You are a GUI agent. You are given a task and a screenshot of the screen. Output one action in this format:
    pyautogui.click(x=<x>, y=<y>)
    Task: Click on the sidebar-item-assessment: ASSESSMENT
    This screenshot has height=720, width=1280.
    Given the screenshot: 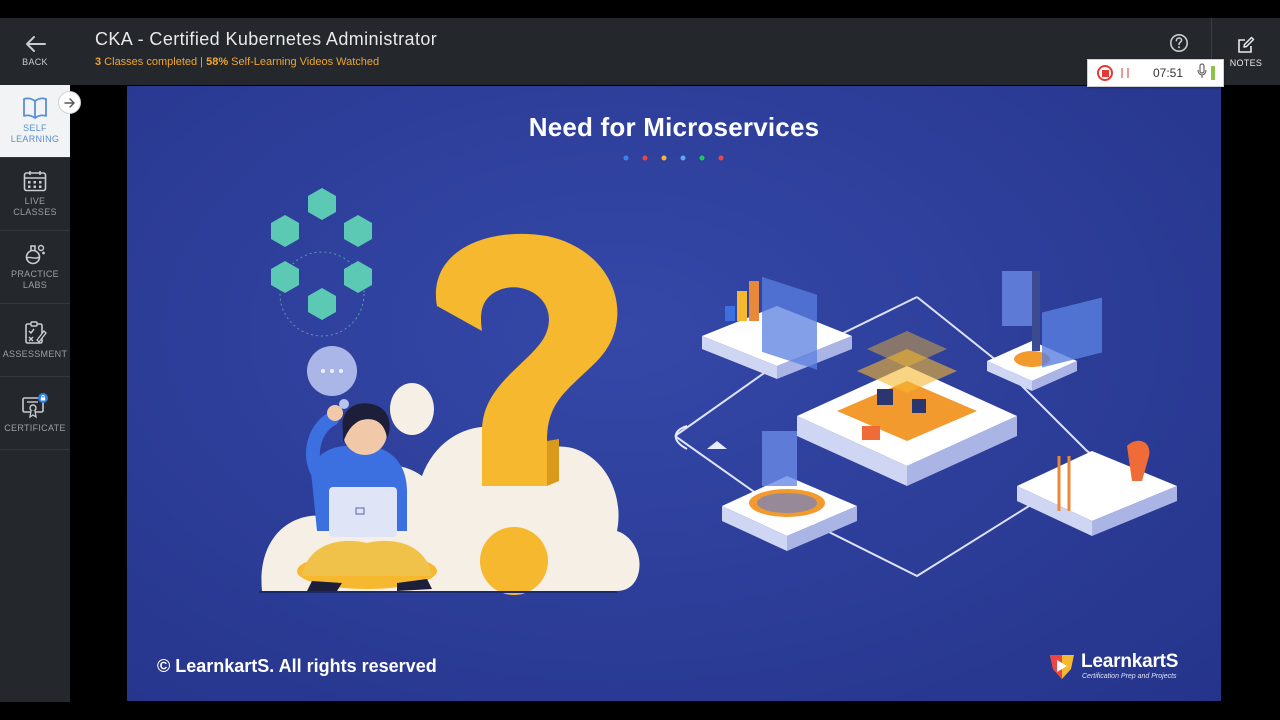 What is the action you would take?
    pyautogui.click(x=35, y=340)
    